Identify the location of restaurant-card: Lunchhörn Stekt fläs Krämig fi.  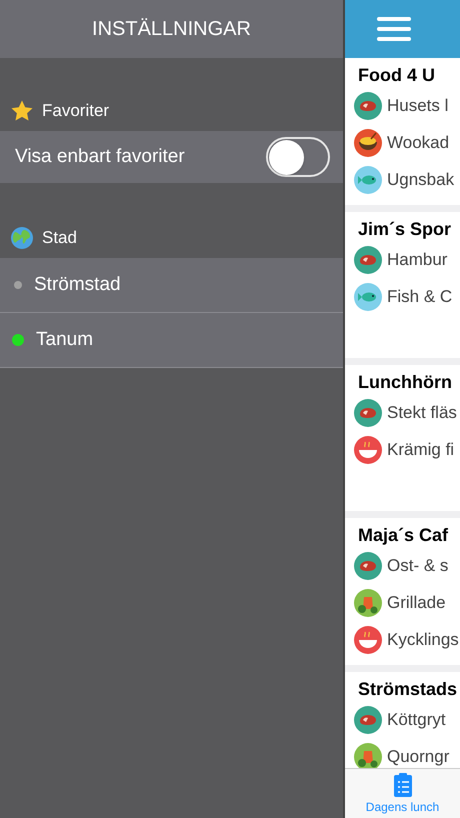
(402, 438).